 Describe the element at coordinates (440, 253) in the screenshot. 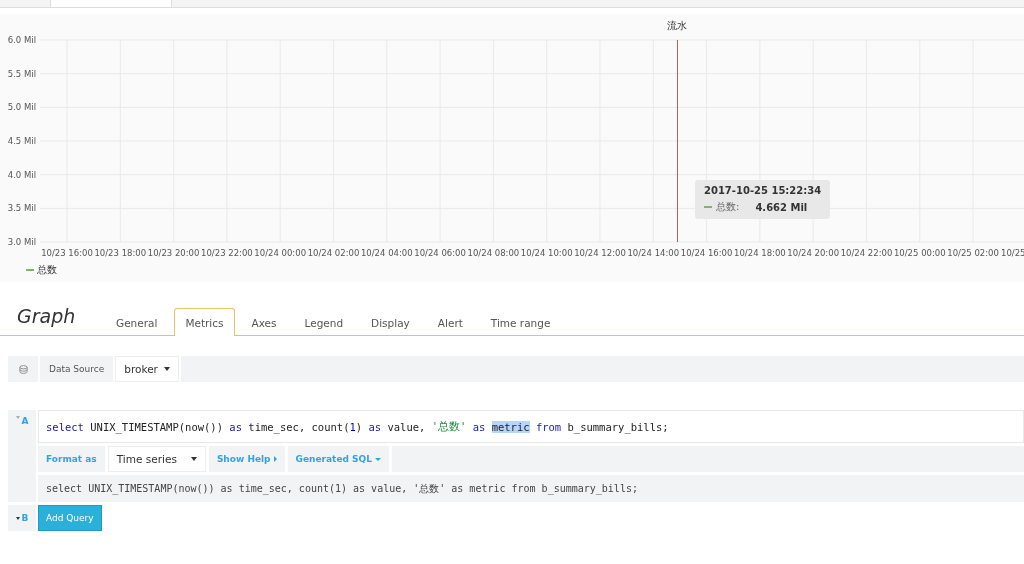

I see `x-axis-label: 10/24 06:00` at that location.